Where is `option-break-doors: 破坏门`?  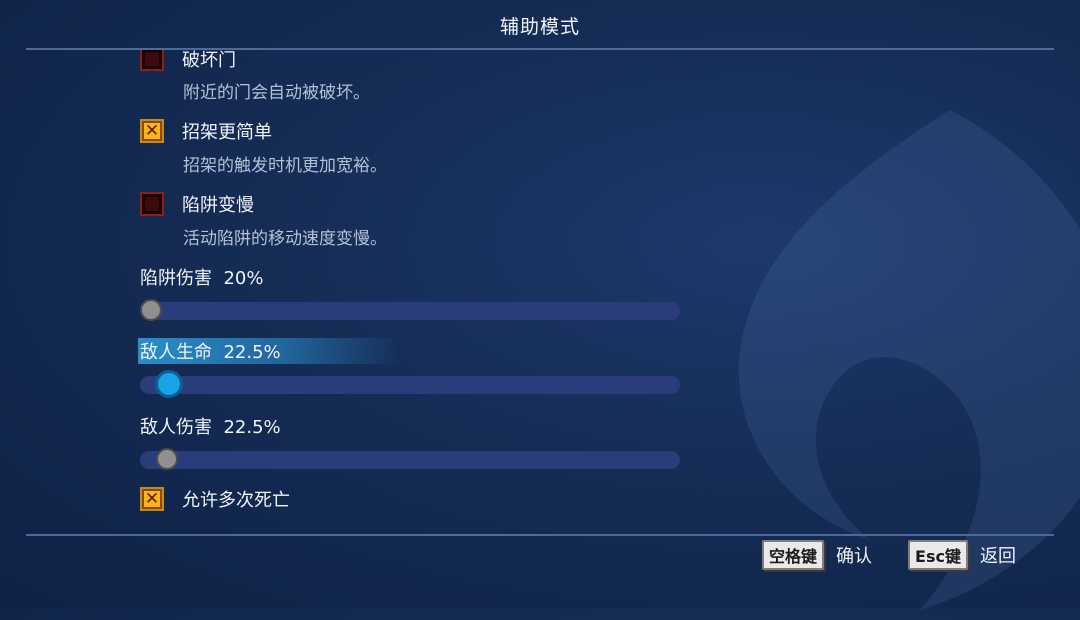
option-break-doors: 破坏门 is located at coordinates (188, 62).